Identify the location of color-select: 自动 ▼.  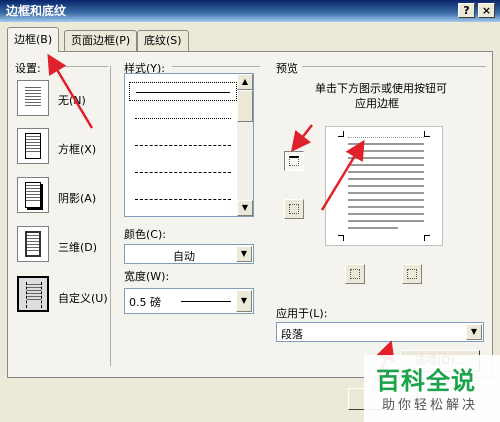
(189, 254).